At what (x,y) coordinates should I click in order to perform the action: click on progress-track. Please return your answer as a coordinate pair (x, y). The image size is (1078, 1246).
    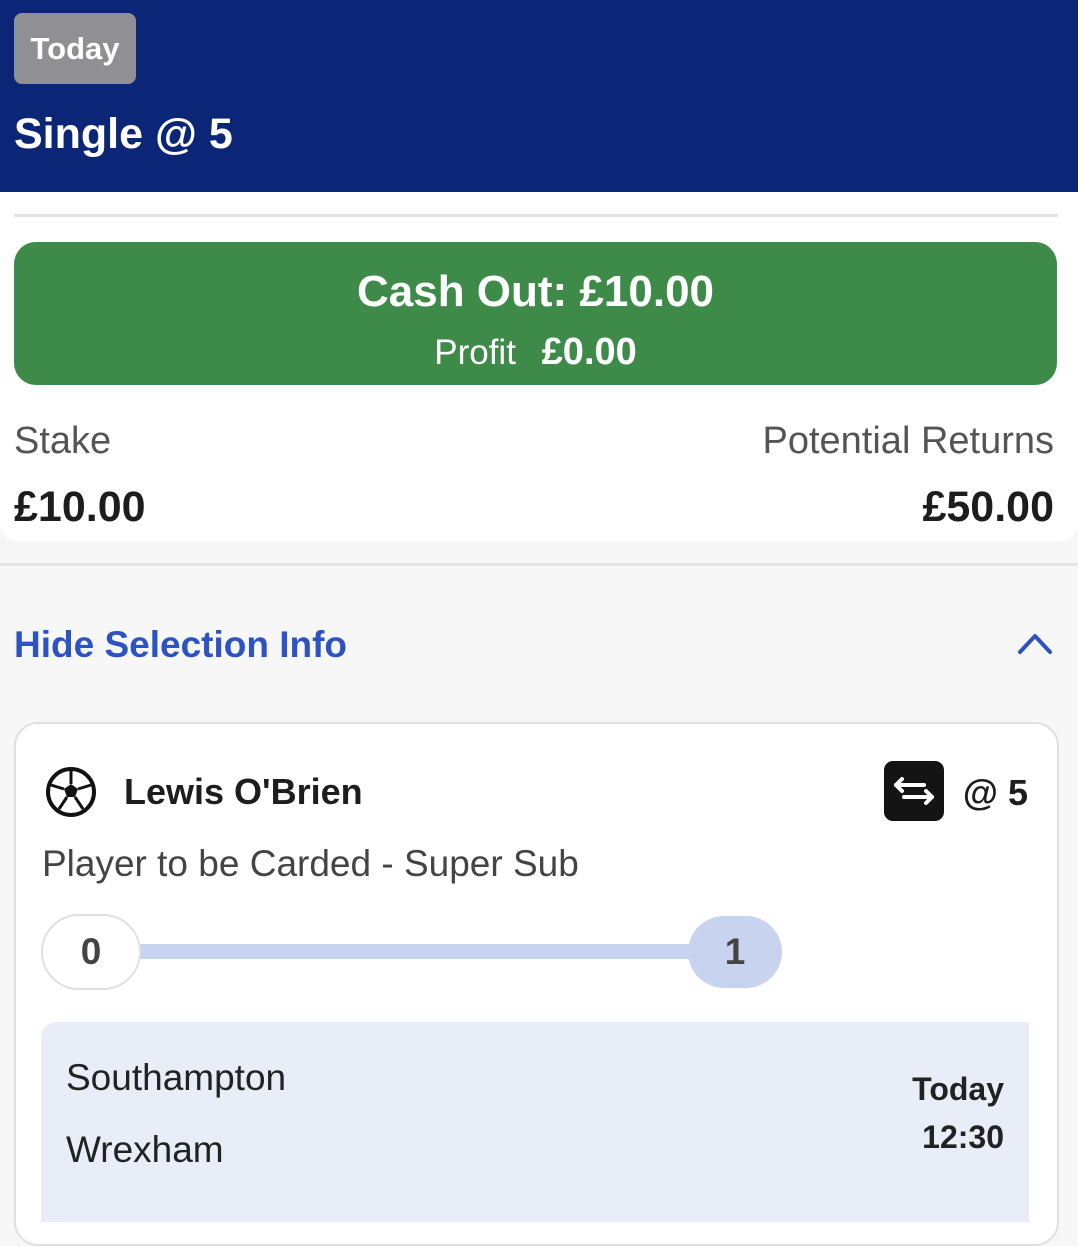
    Looking at the image, I should click on (420, 951).